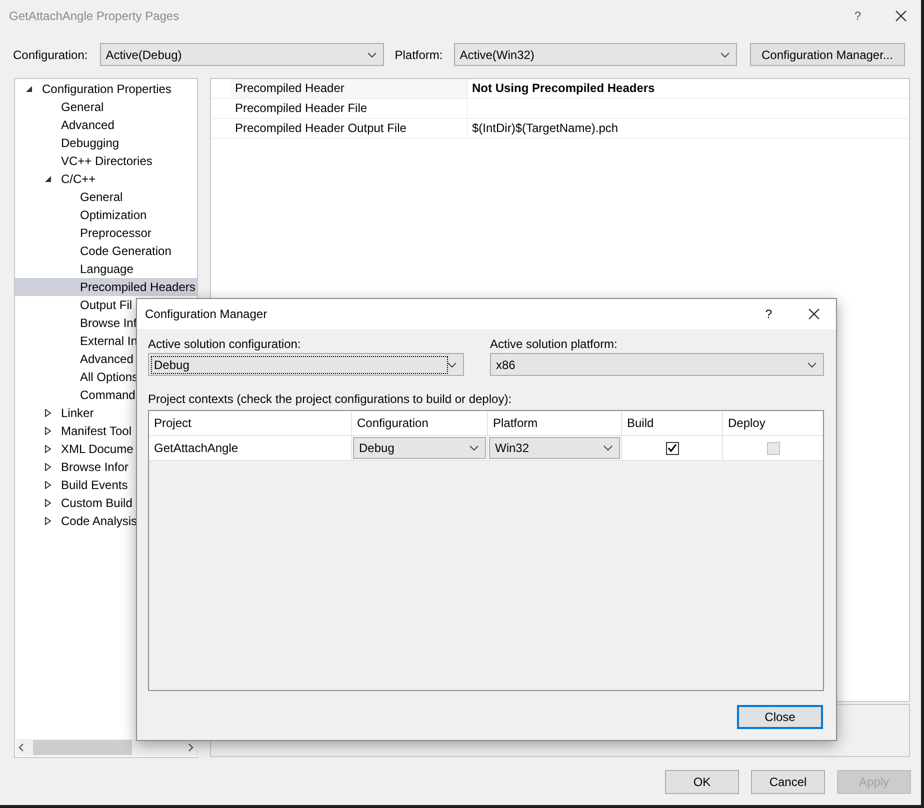 The width and height of the screenshot is (924, 808). Describe the element at coordinates (225, 344) in the screenshot. I see `active-configuration-label: Active solution configuration:` at that location.